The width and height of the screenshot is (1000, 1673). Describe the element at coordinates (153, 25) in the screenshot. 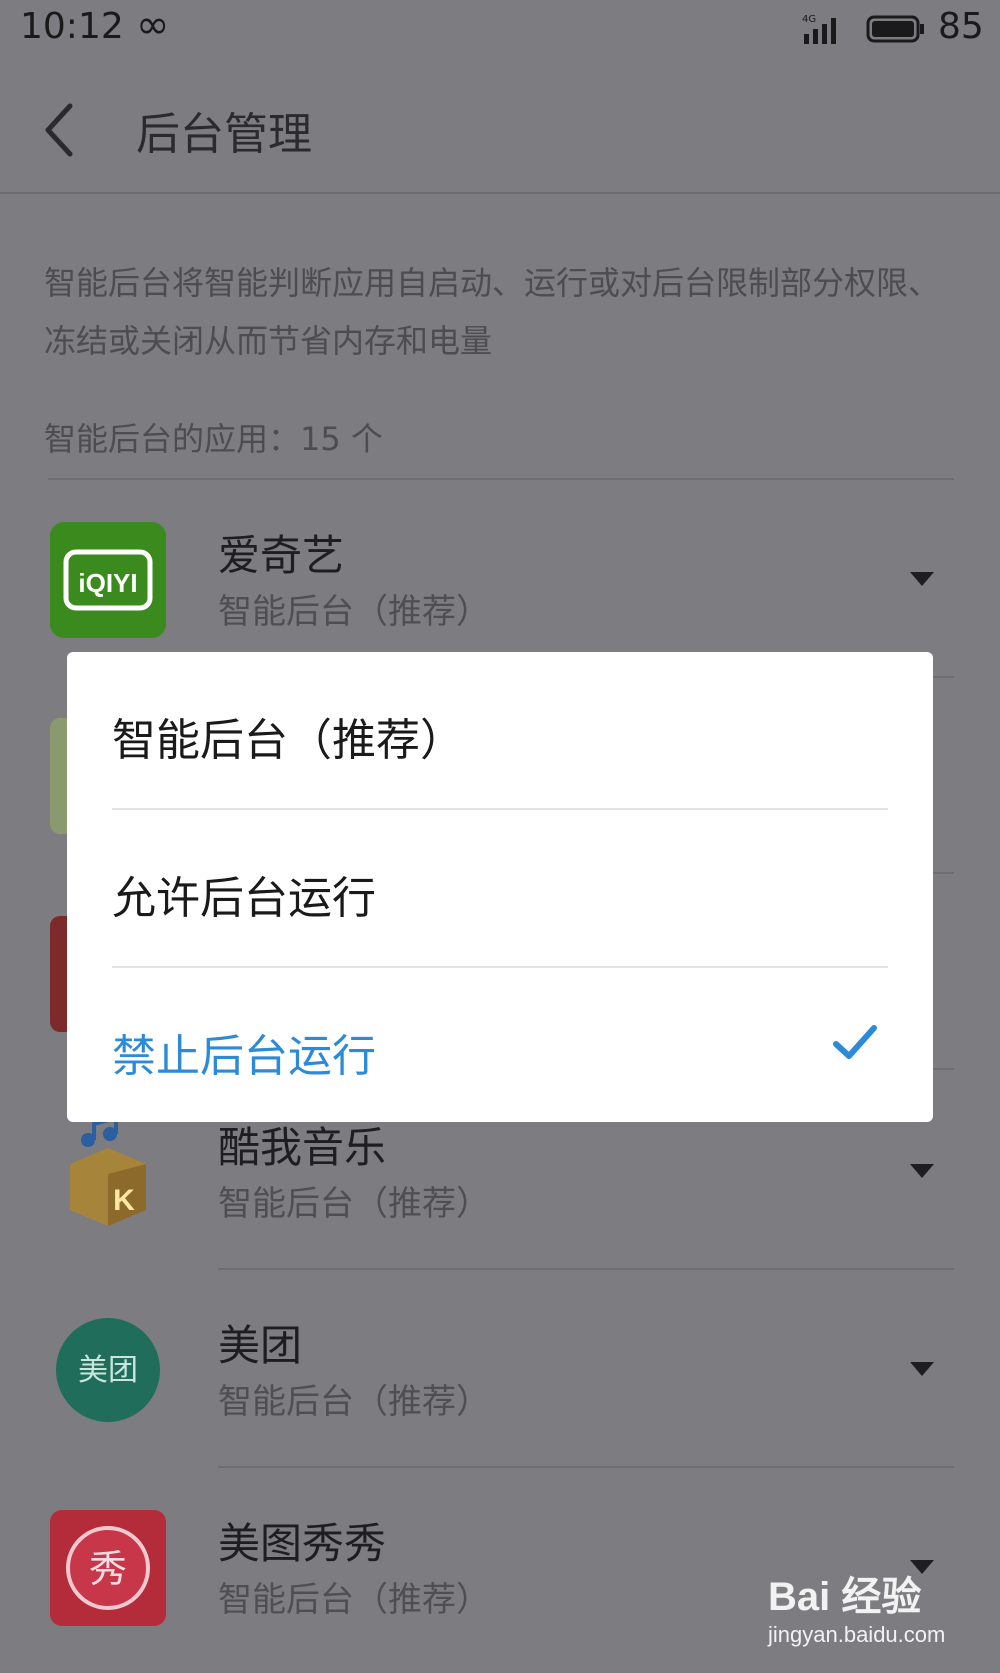

I see `infinity-icon: ∞` at that location.